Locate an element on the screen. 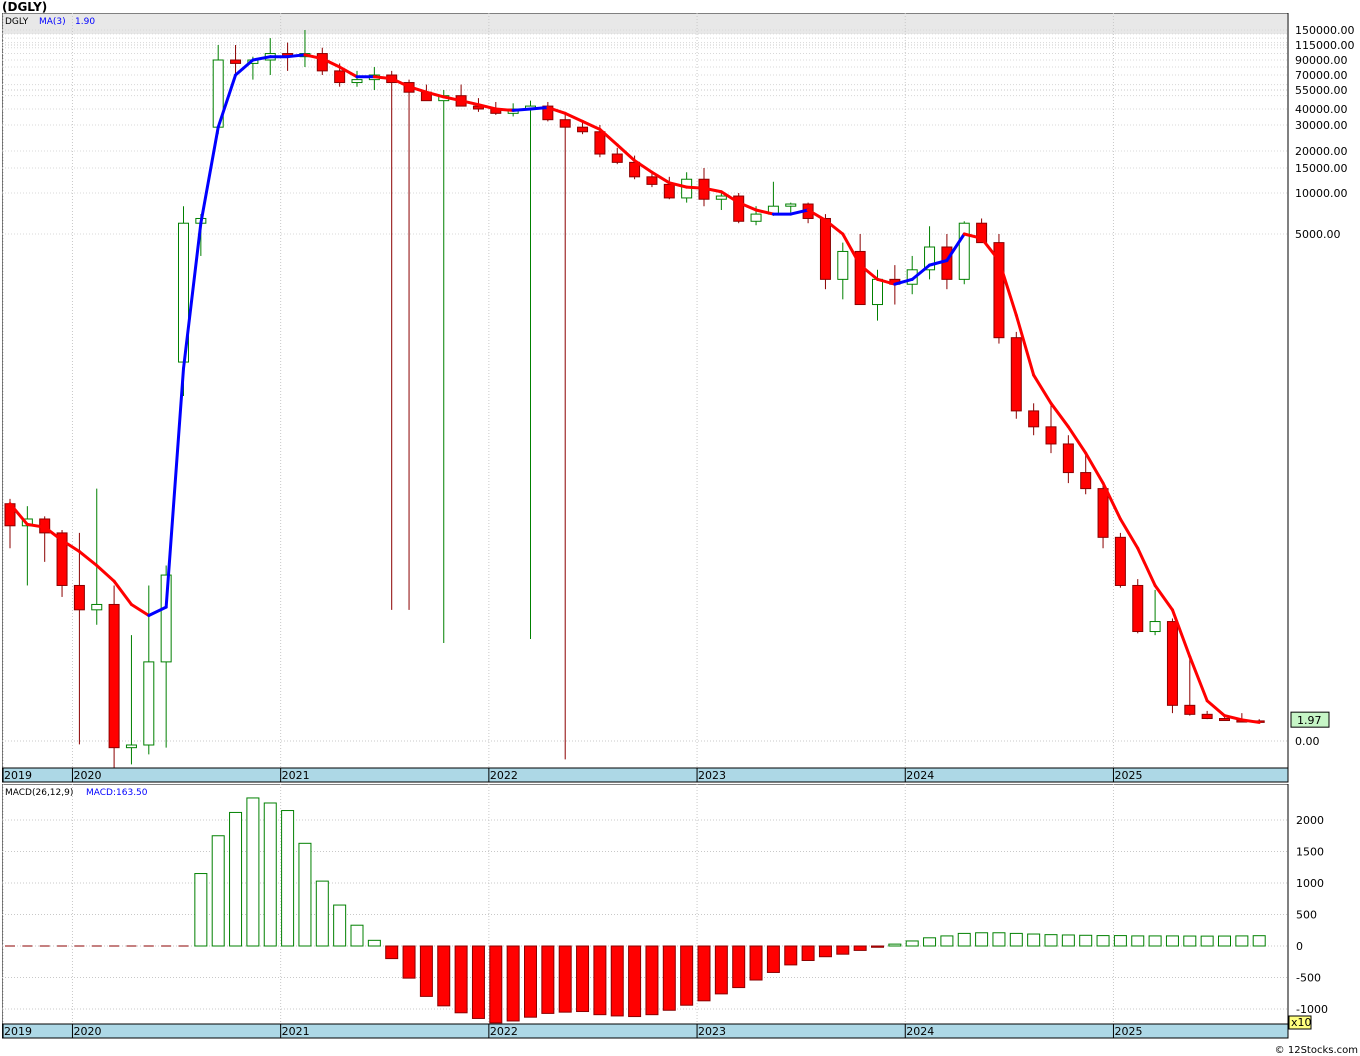 The image size is (1360, 1056). macd-label: MACD(26,12,9) is located at coordinates (39, 793).